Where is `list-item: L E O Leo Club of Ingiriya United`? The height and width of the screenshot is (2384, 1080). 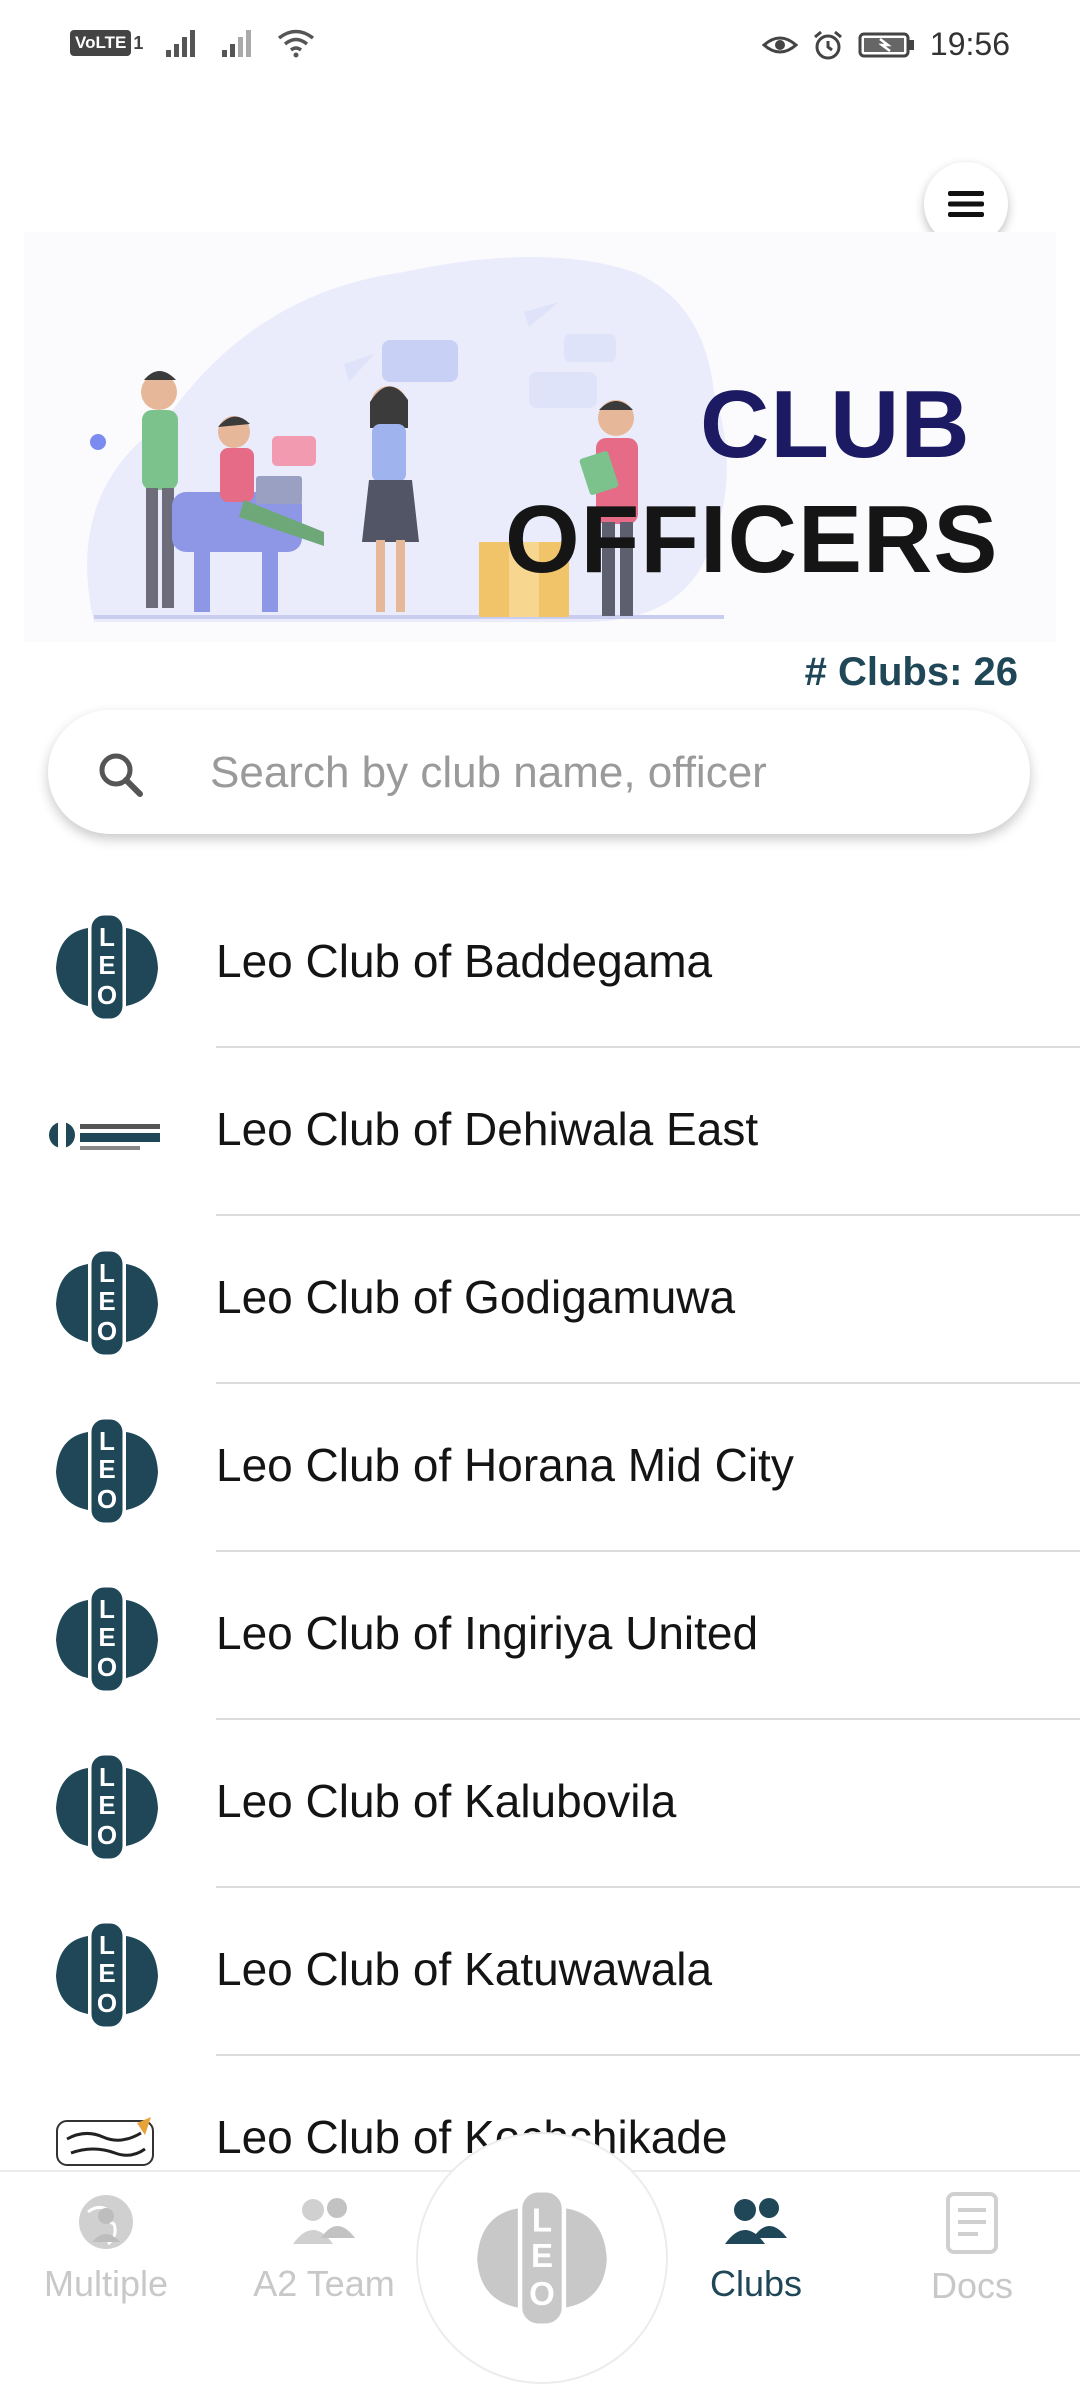 list-item: L E O Leo Club of Ingiriya United is located at coordinates (540, 1636).